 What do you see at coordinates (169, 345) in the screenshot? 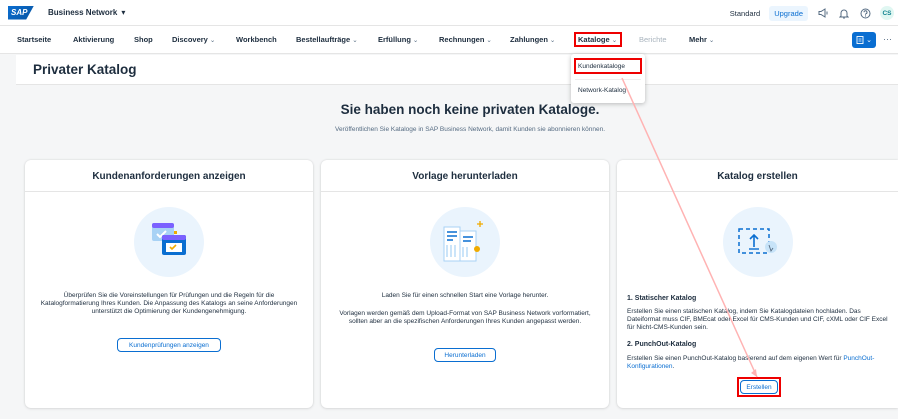
I see `view-customer-checks-button: Kundenprüfungen anzeigen` at bounding box center [169, 345].